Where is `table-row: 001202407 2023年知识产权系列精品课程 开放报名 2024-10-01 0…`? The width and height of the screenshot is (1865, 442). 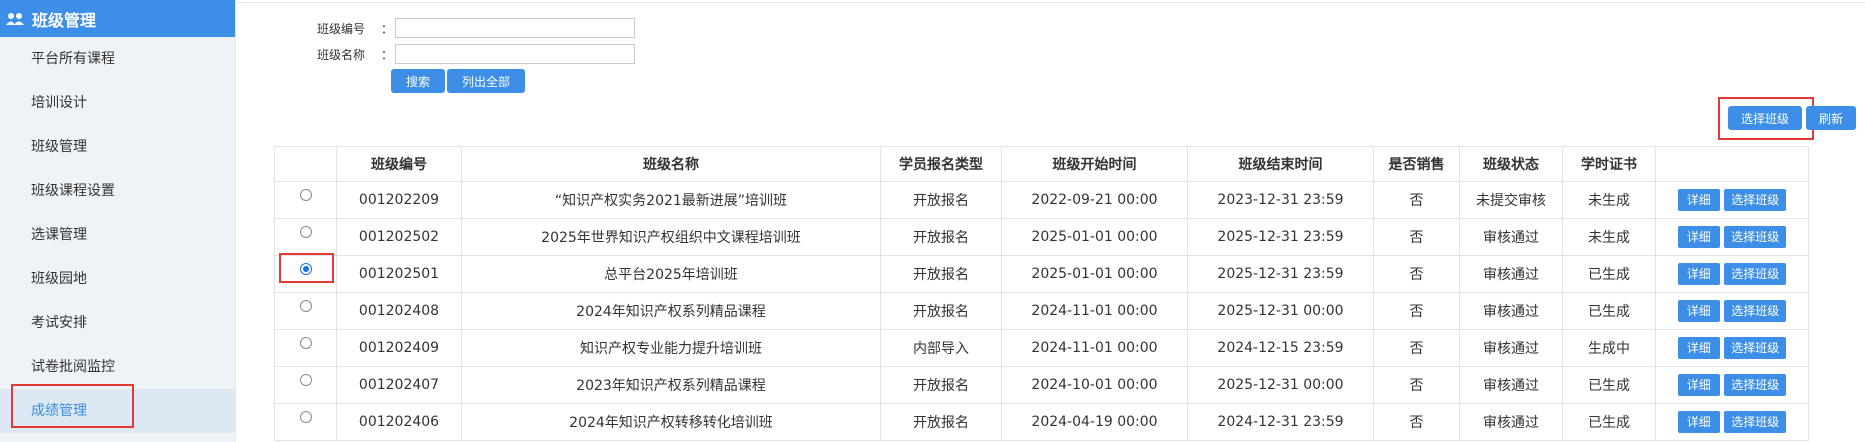
table-row: 001202407 2023年知识产权系列精品课程 开放报名 2024-10-01 0… is located at coordinates (1041, 385).